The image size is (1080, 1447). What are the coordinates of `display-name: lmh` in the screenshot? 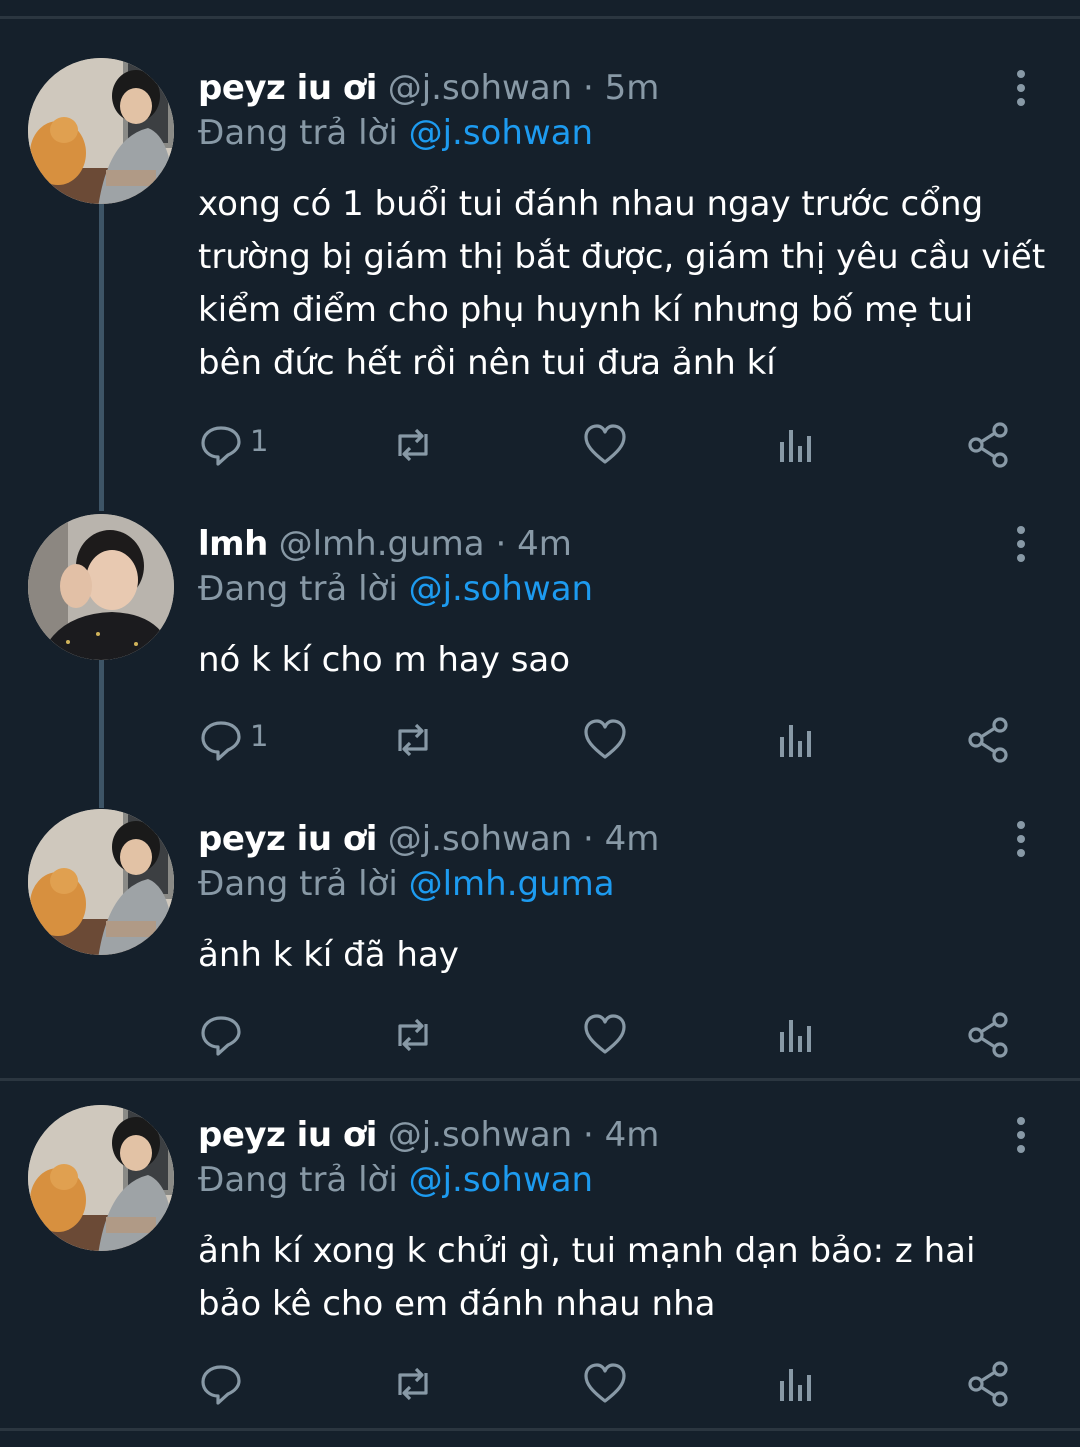 It's located at (233, 544).